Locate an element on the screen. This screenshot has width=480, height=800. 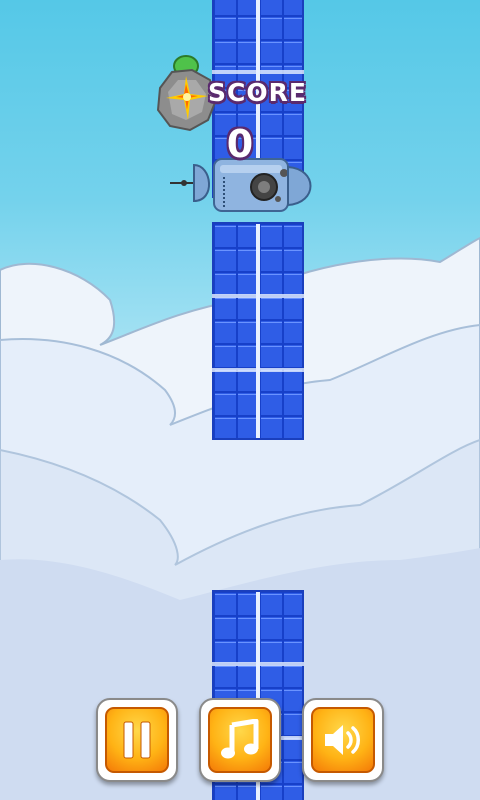
pause-button-face is located at coordinates (137, 740).